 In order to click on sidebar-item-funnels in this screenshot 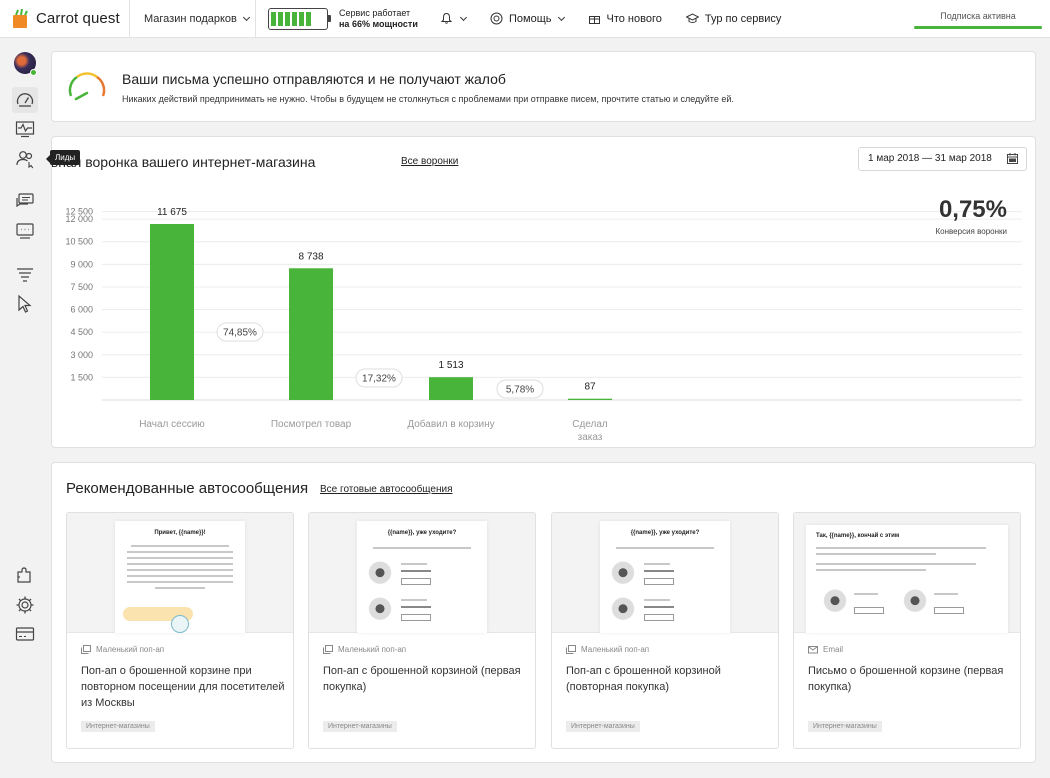, I will do `click(25, 275)`.